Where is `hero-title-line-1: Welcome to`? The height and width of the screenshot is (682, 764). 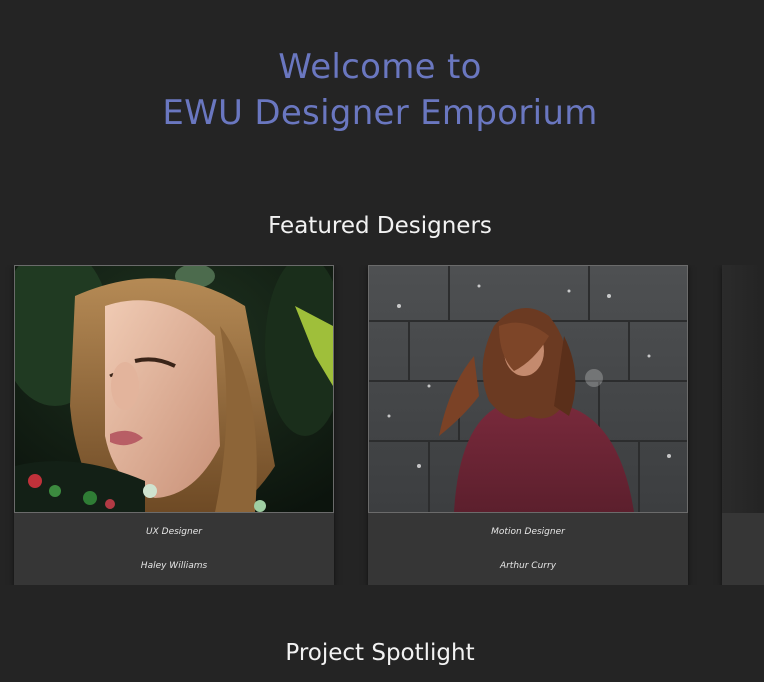 hero-title-line-1: Welcome to is located at coordinates (380, 67).